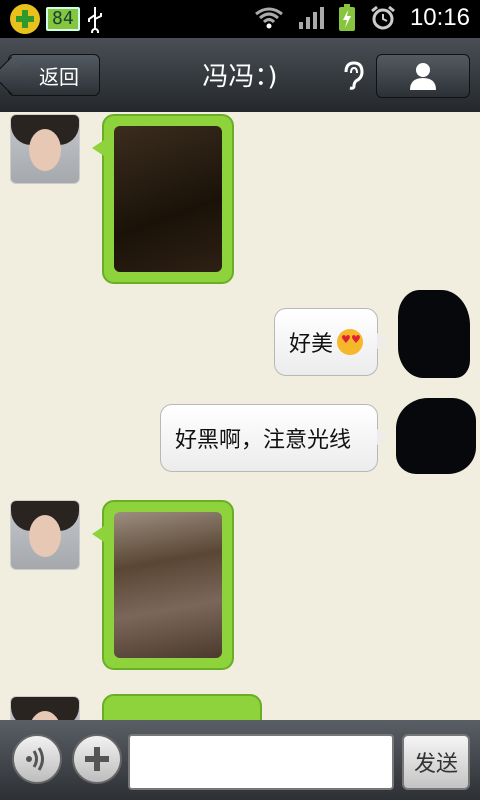  I want to click on person-icon, so click(423, 76).